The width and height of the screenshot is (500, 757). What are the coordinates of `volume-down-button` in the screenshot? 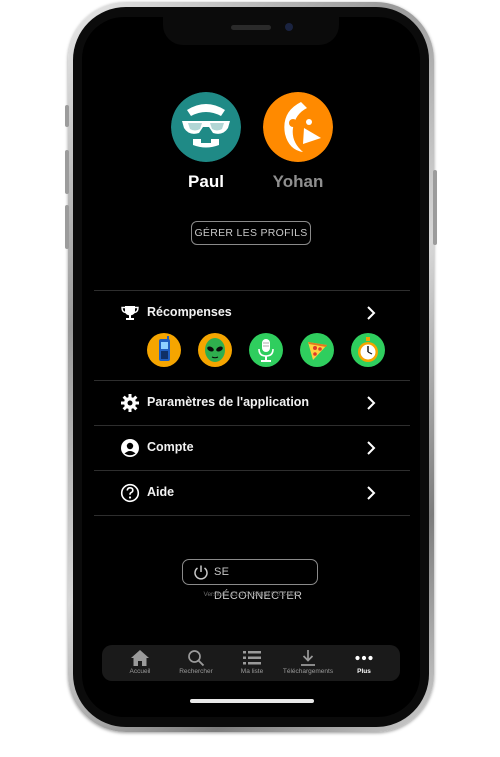 It's located at (67, 227).